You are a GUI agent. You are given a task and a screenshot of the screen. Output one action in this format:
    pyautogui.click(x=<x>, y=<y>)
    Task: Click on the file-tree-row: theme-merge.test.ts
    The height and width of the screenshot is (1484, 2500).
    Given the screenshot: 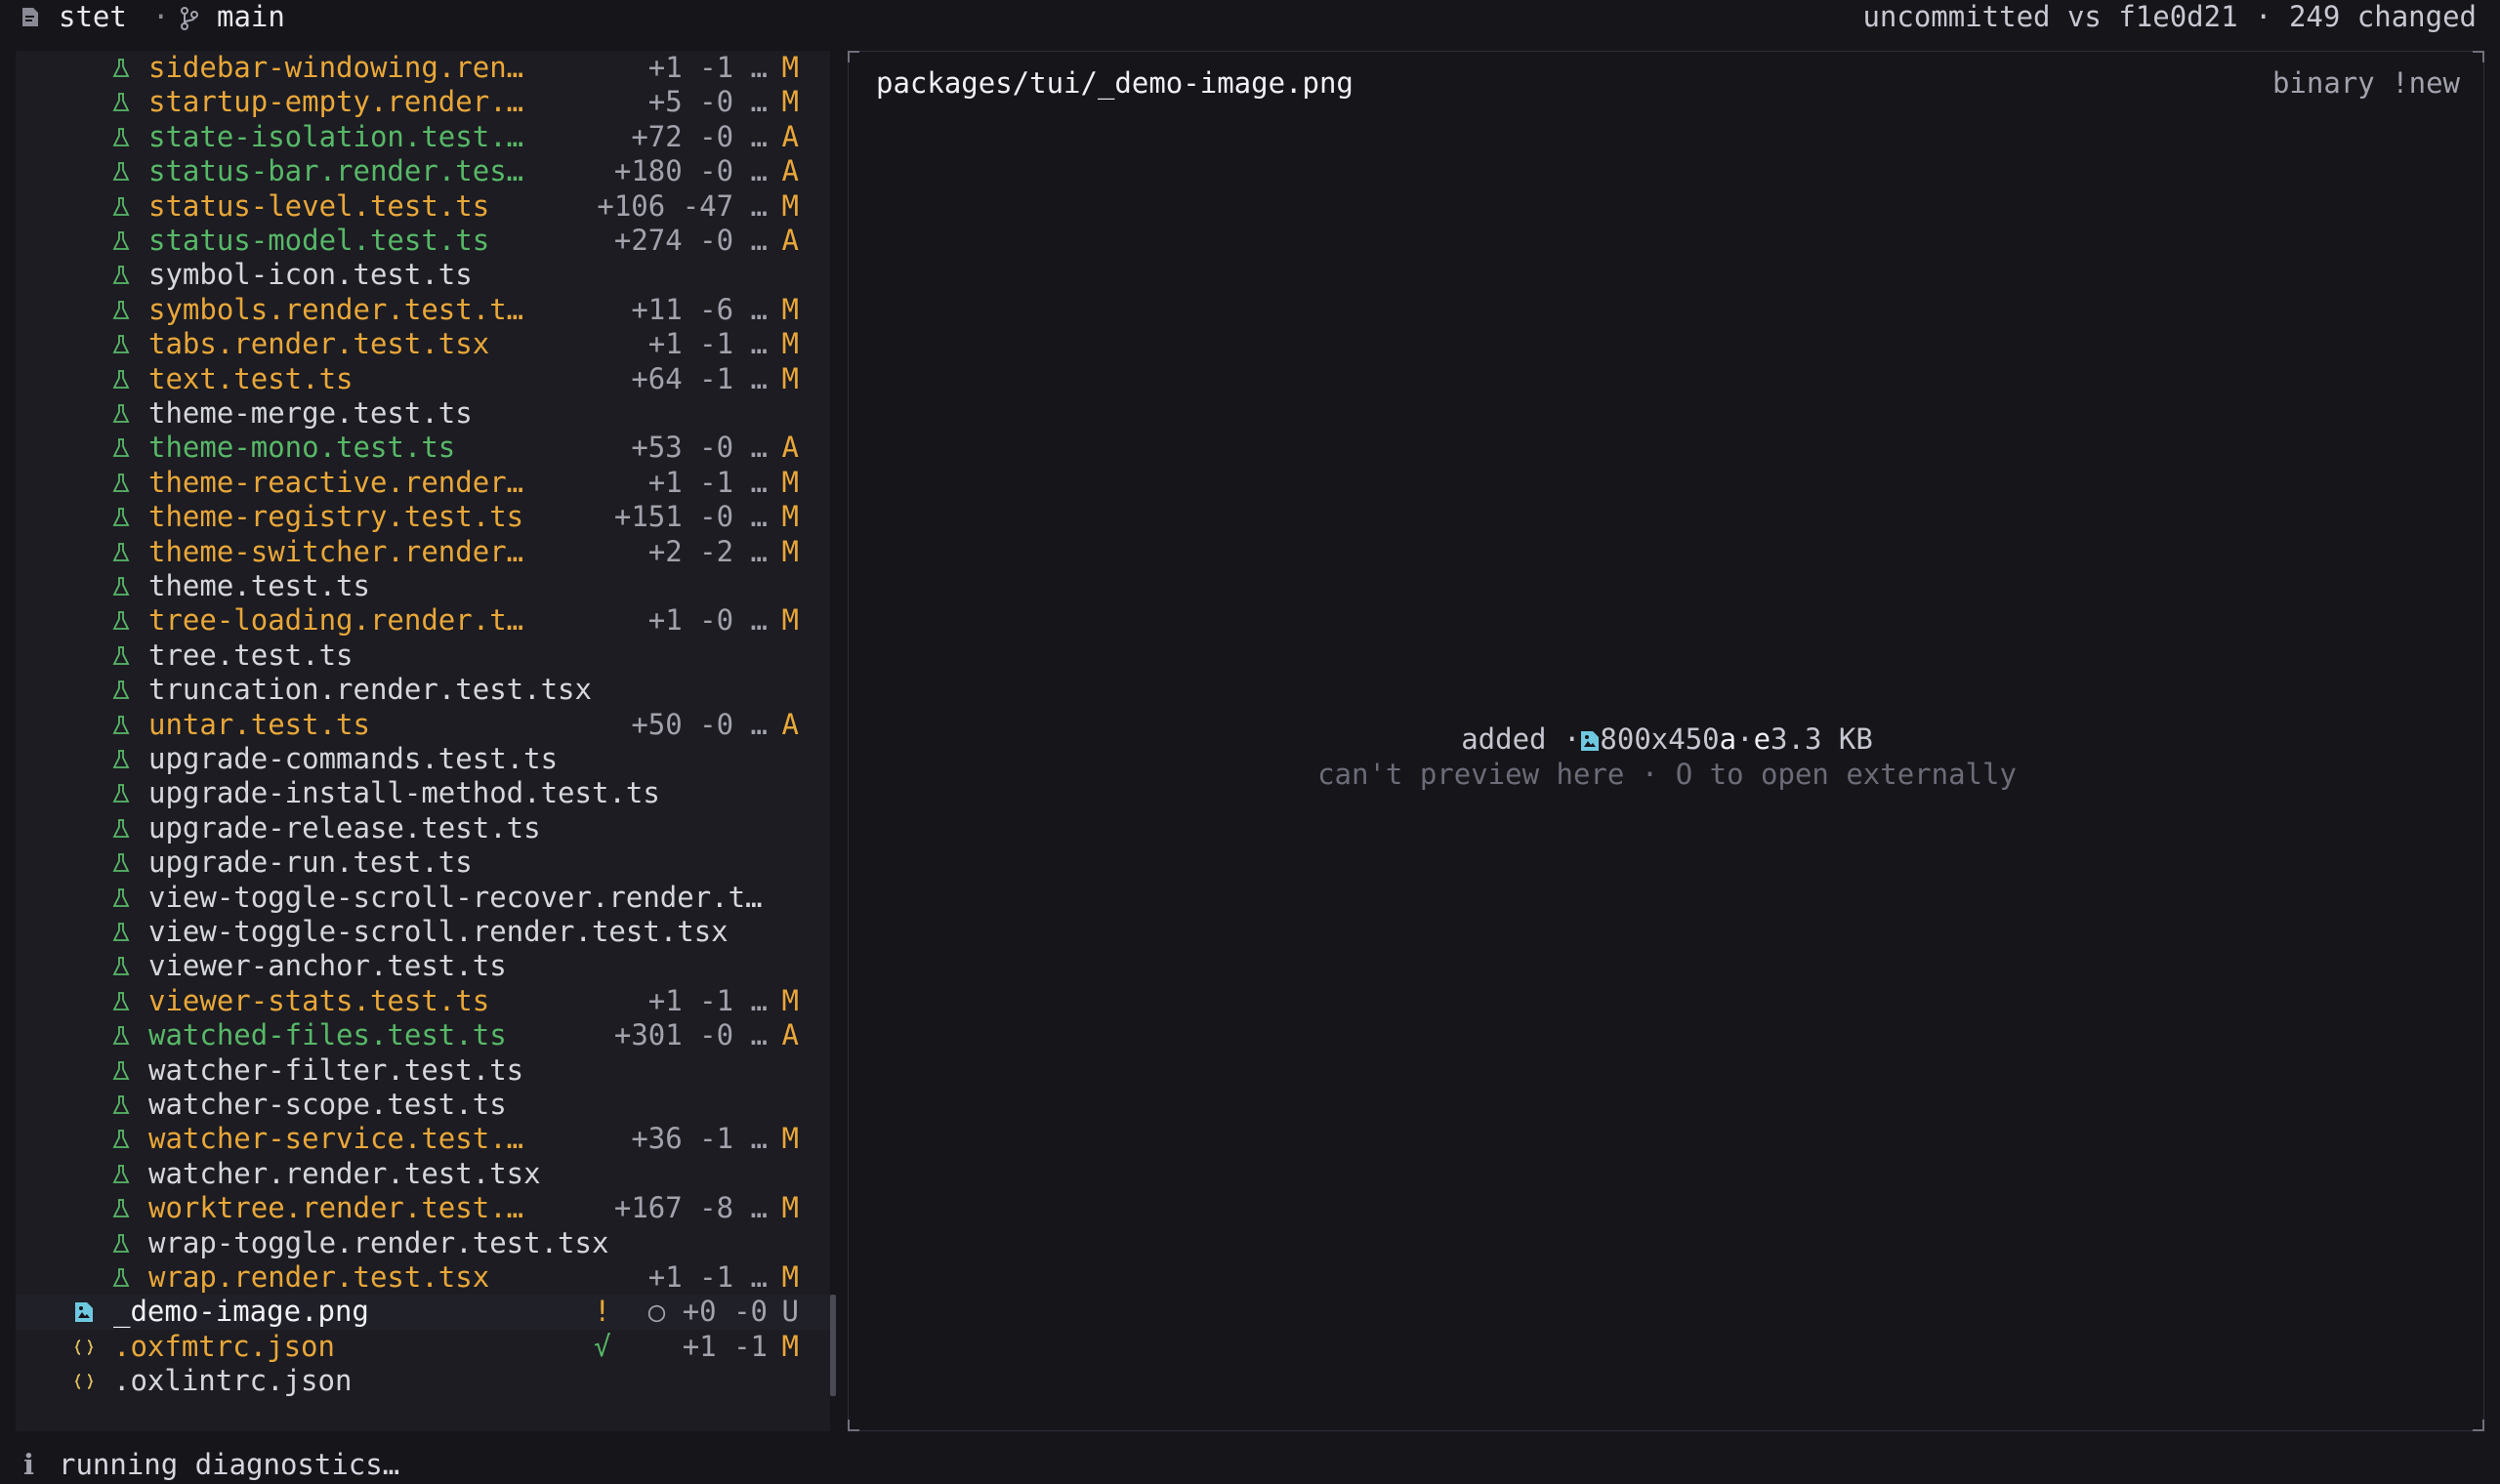 What is the action you would take?
    pyautogui.click(x=423, y=414)
    